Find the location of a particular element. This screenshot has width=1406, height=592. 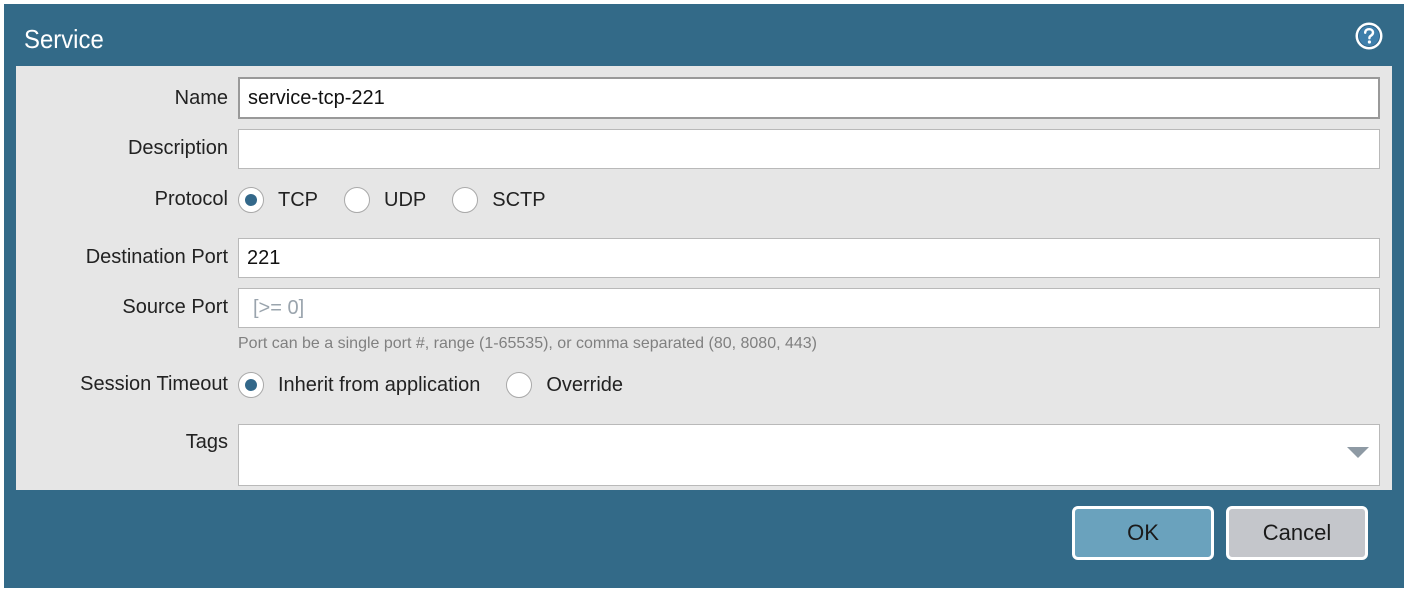

description-input is located at coordinates (809, 149).